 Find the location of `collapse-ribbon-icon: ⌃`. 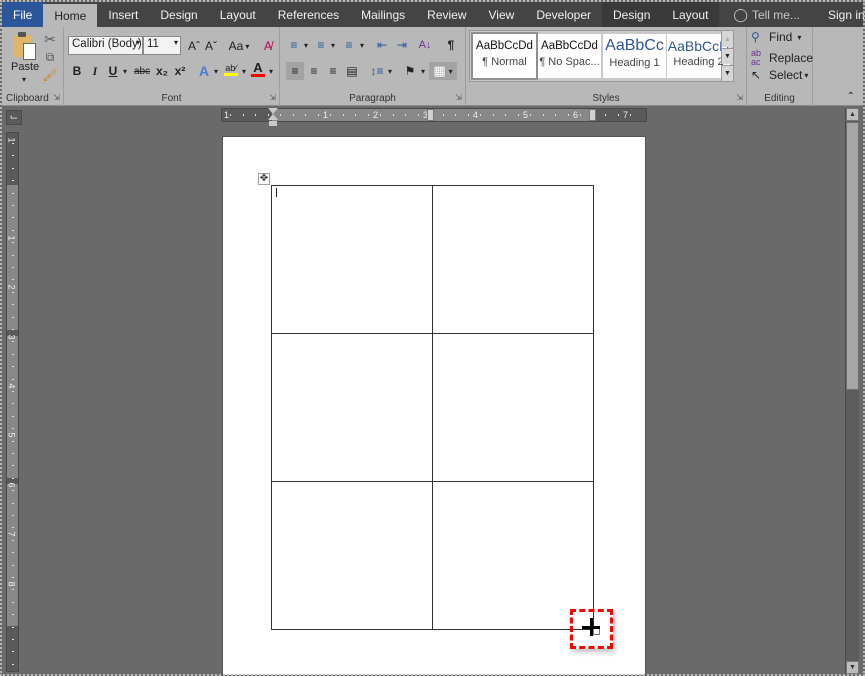

collapse-ribbon-icon: ⌃ is located at coordinates (851, 96).